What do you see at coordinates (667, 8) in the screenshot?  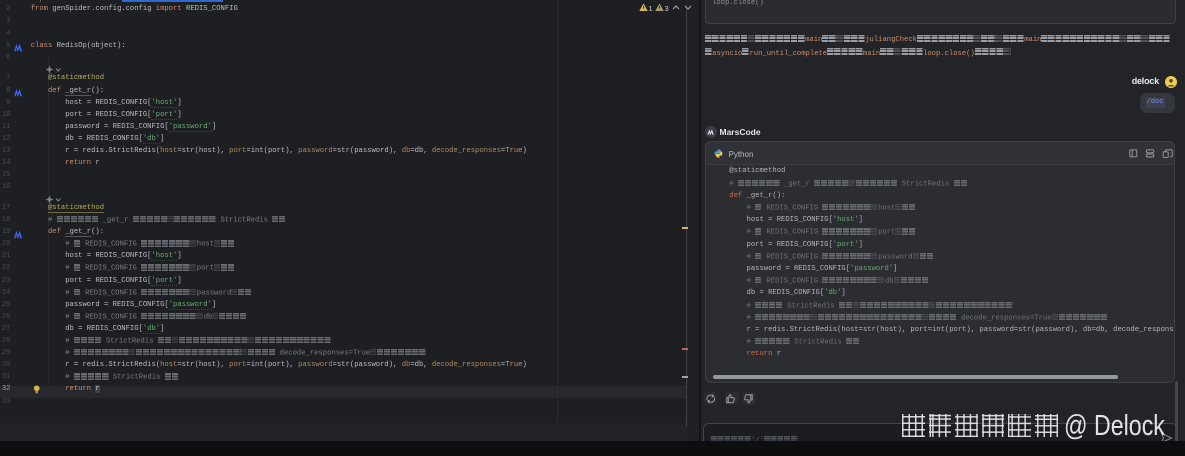 I see `svg-text: 3` at bounding box center [667, 8].